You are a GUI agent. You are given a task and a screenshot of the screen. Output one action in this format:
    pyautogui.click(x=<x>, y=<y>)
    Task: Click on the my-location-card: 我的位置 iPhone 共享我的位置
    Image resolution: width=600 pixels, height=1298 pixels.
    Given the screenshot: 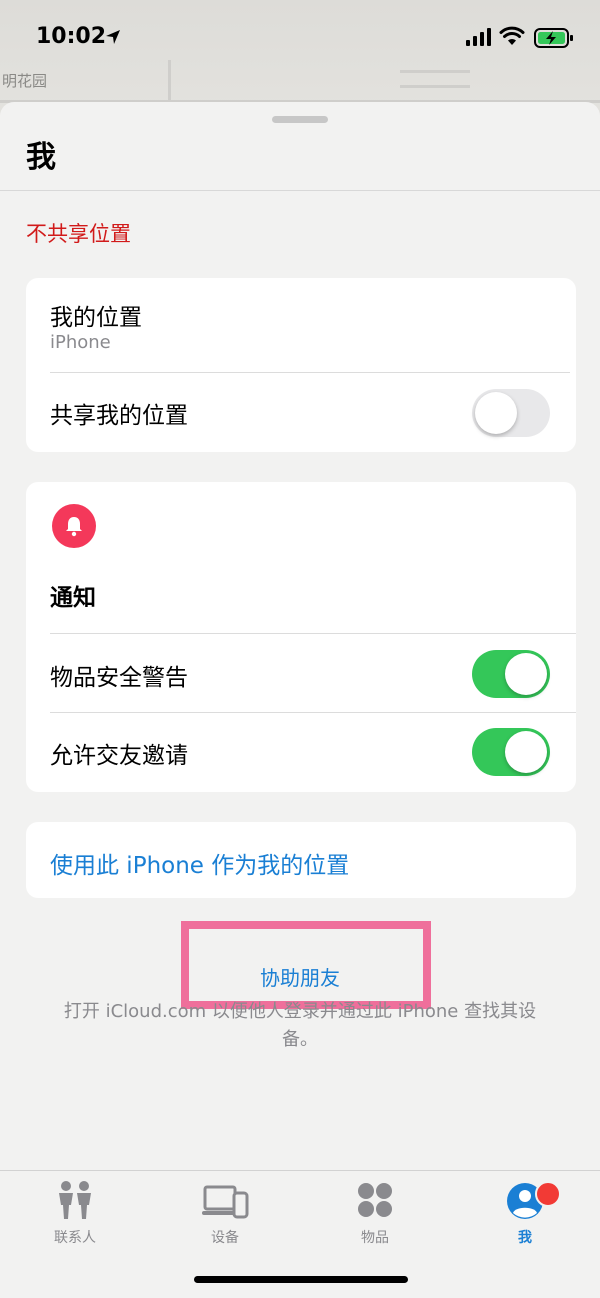 What is the action you would take?
    pyautogui.click(x=301, y=365)
    